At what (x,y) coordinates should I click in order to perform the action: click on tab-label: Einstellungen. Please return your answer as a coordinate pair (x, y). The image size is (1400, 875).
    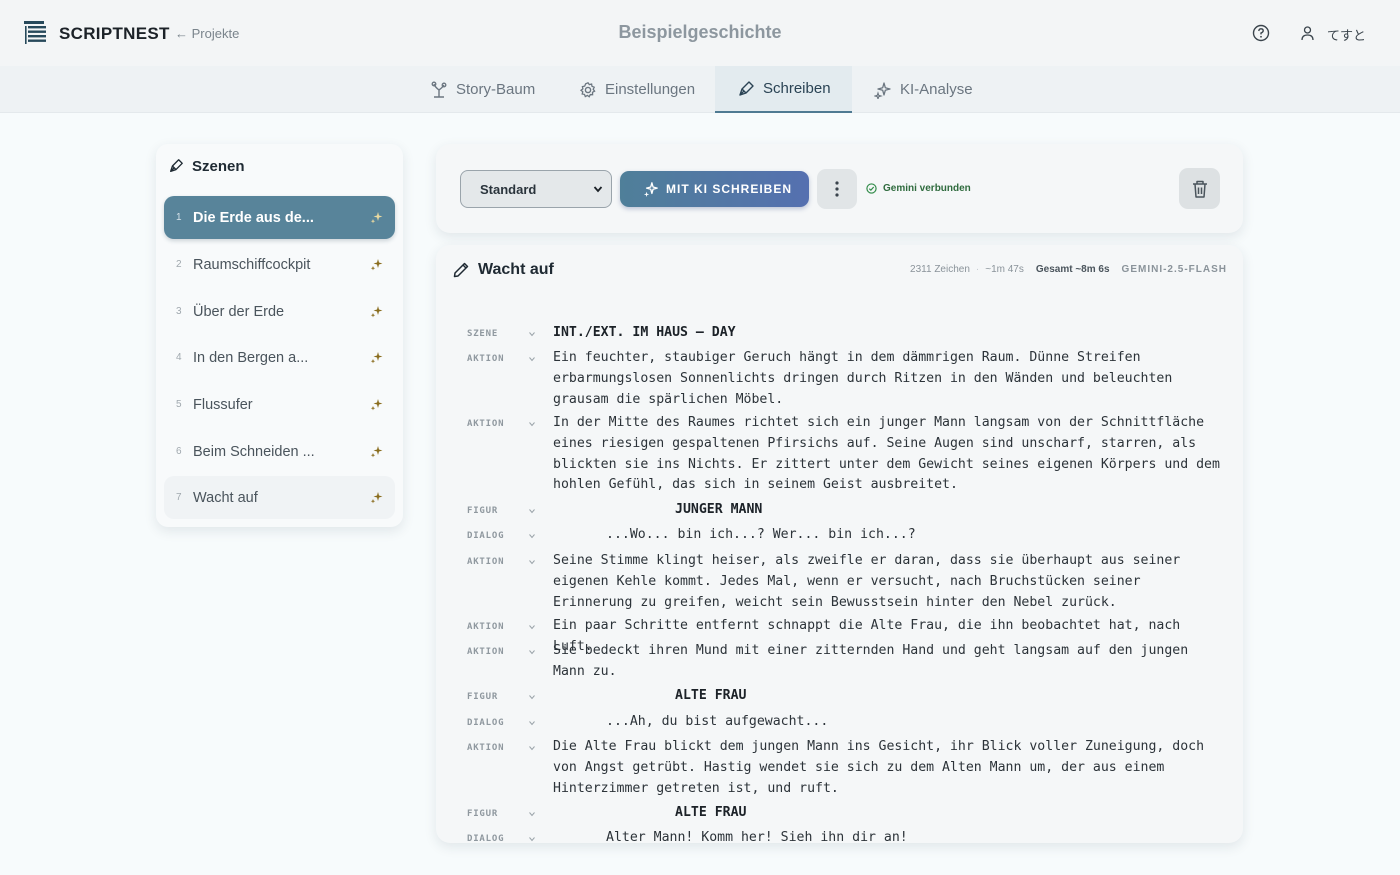
    Looking at the image, I should click on (650, 89).